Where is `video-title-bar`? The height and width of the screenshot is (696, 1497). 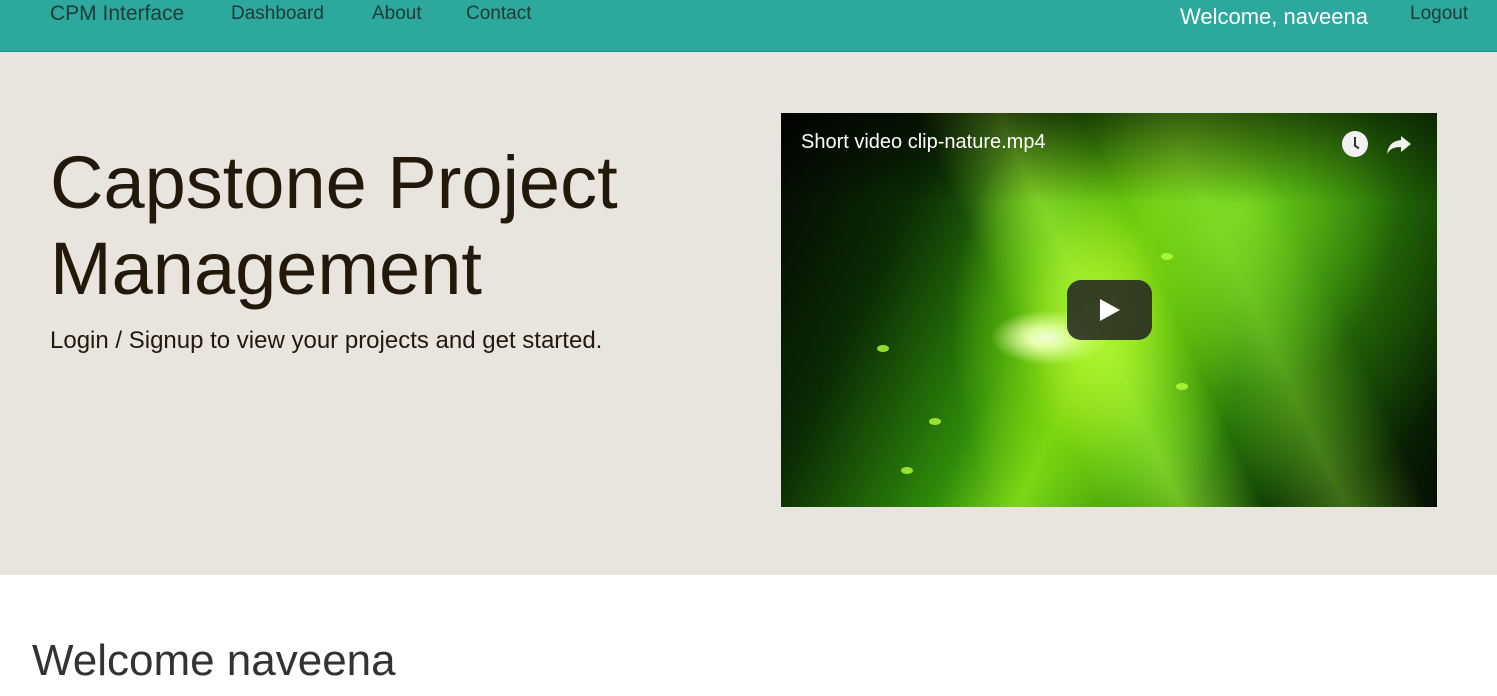 video-title-bar is located at coordinates (1109, 158).